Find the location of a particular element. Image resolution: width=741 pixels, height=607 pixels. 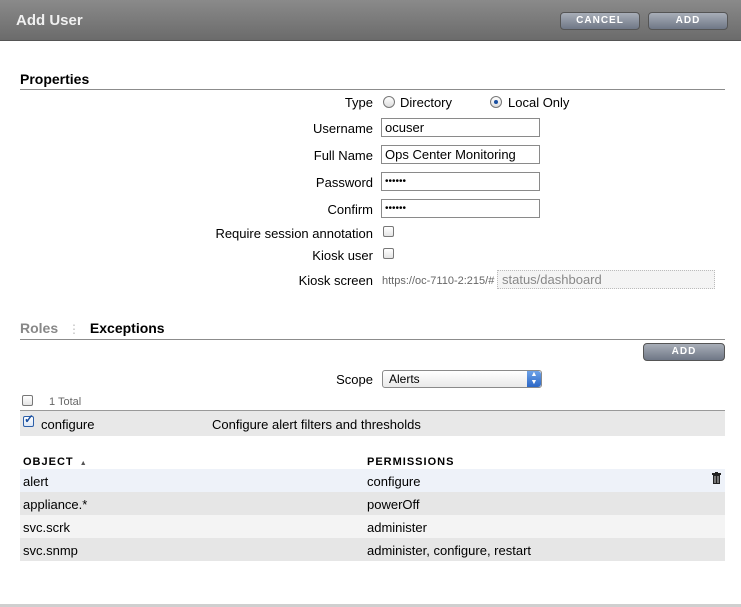

cancel-button: CANCEL is located at coordinates (600, 21).